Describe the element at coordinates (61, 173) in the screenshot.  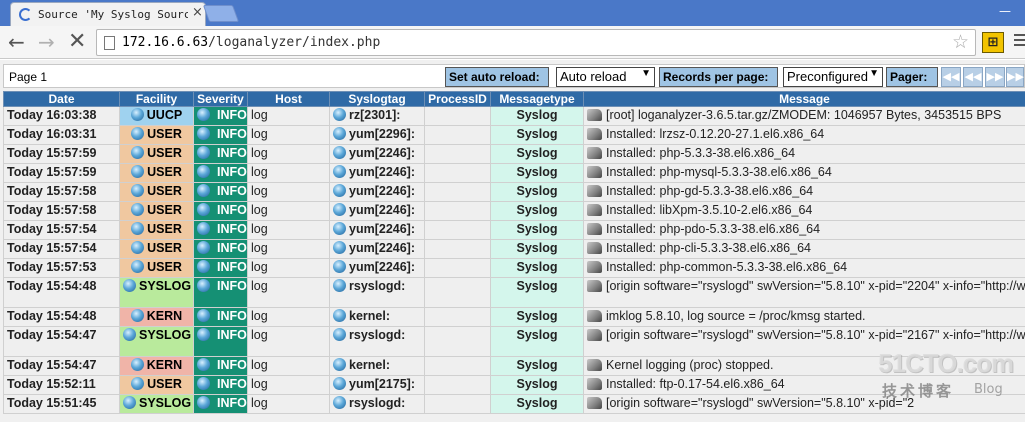
I see `date-cell: Today 15:57:59` at that location.